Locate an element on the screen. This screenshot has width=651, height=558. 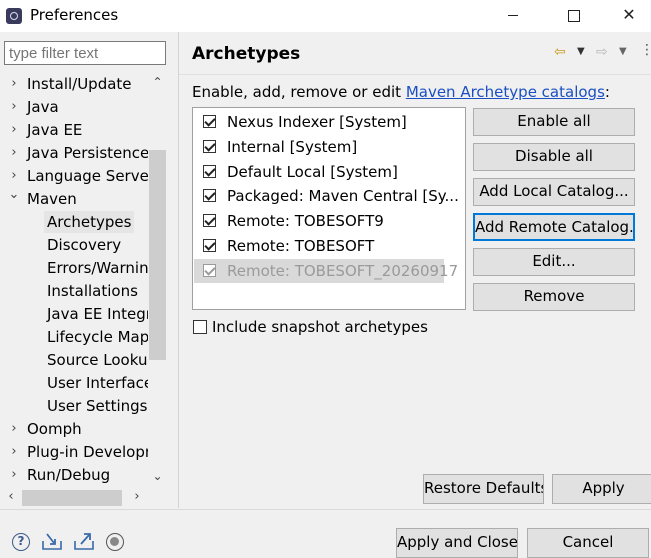
back-menu-icon: ▼ is located at coordinates (581, 51).